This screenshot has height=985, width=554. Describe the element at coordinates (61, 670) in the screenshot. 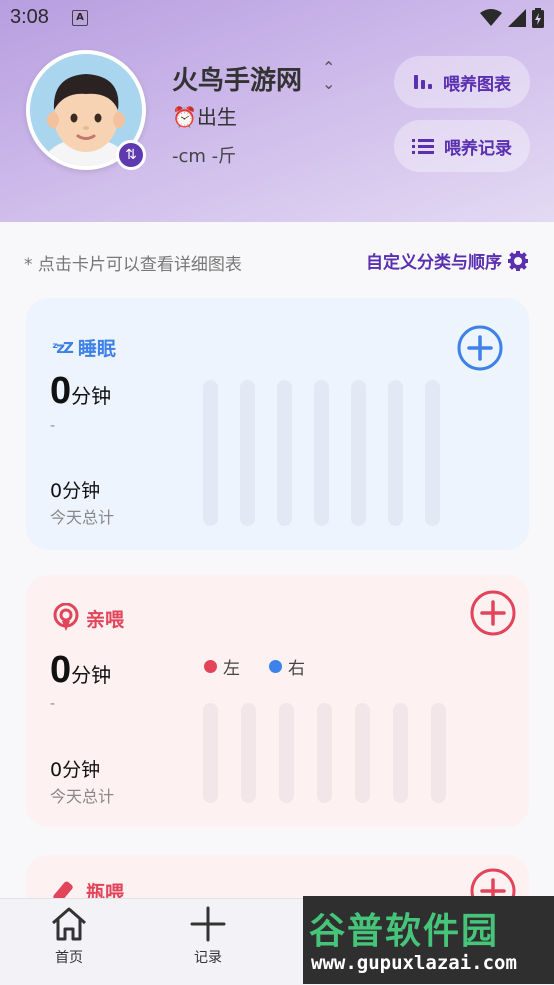

I see `breastfeed-duration-value: 0` at that location.